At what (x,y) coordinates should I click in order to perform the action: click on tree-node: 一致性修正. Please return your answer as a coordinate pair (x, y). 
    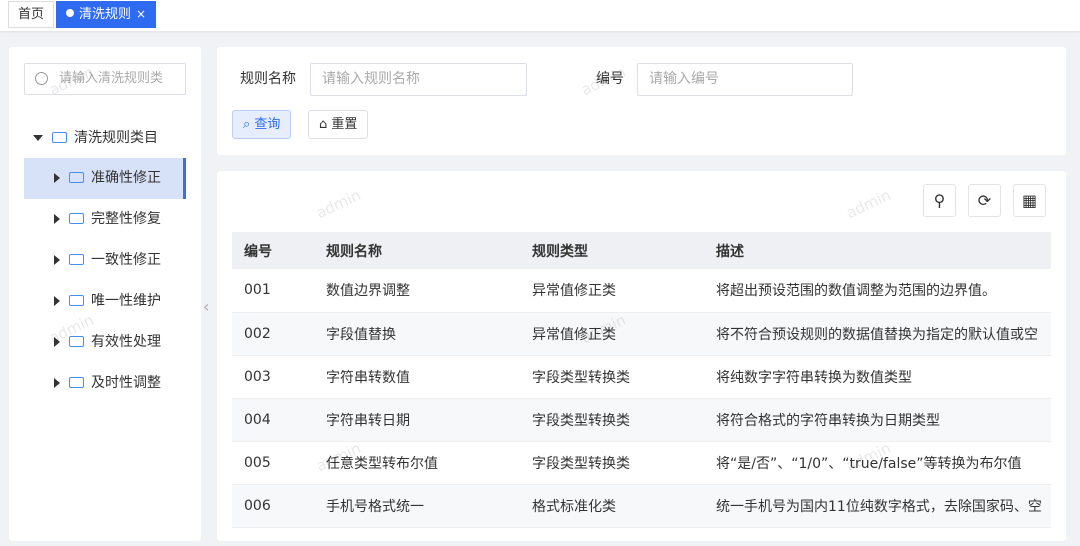
    Looking at the image, I should click on (105, 260).